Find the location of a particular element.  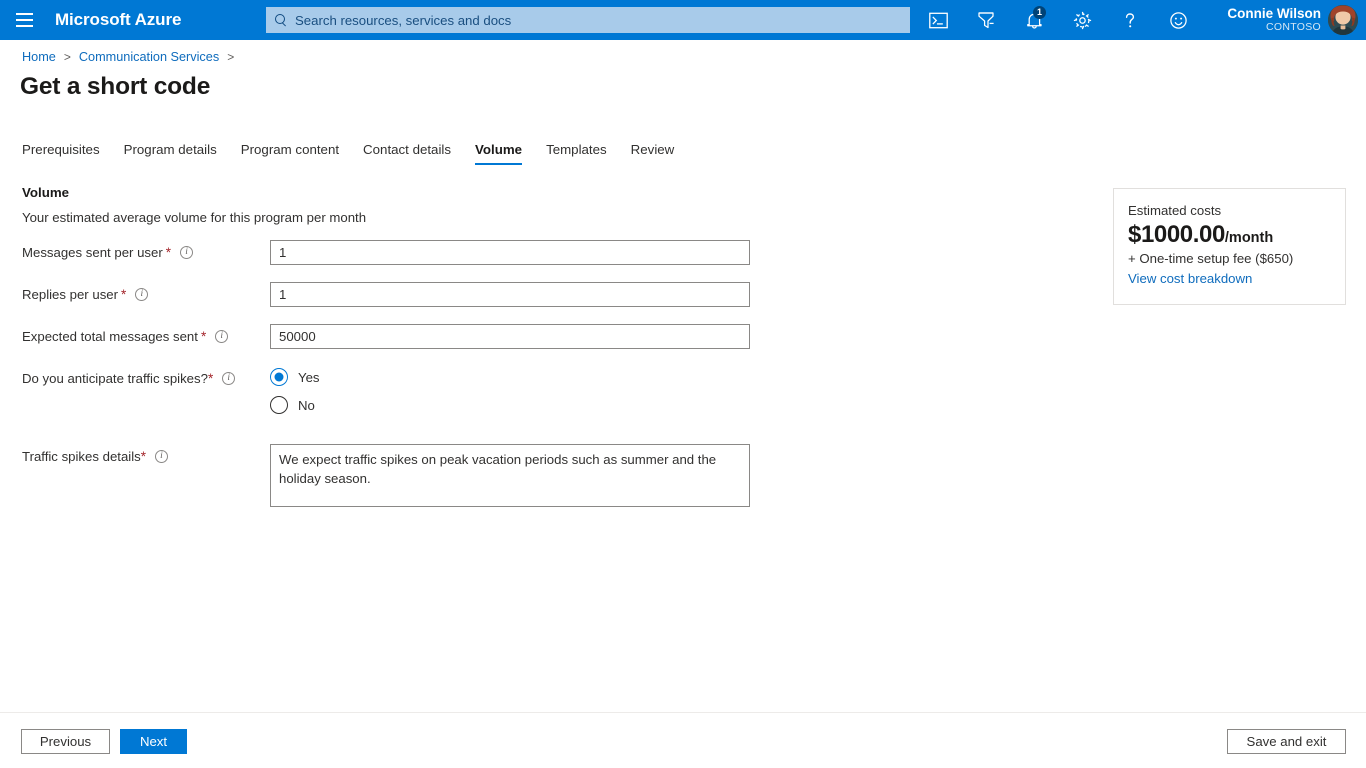

traffic-spikes-radio-group: Yes No is located at coordinates (295, 391).